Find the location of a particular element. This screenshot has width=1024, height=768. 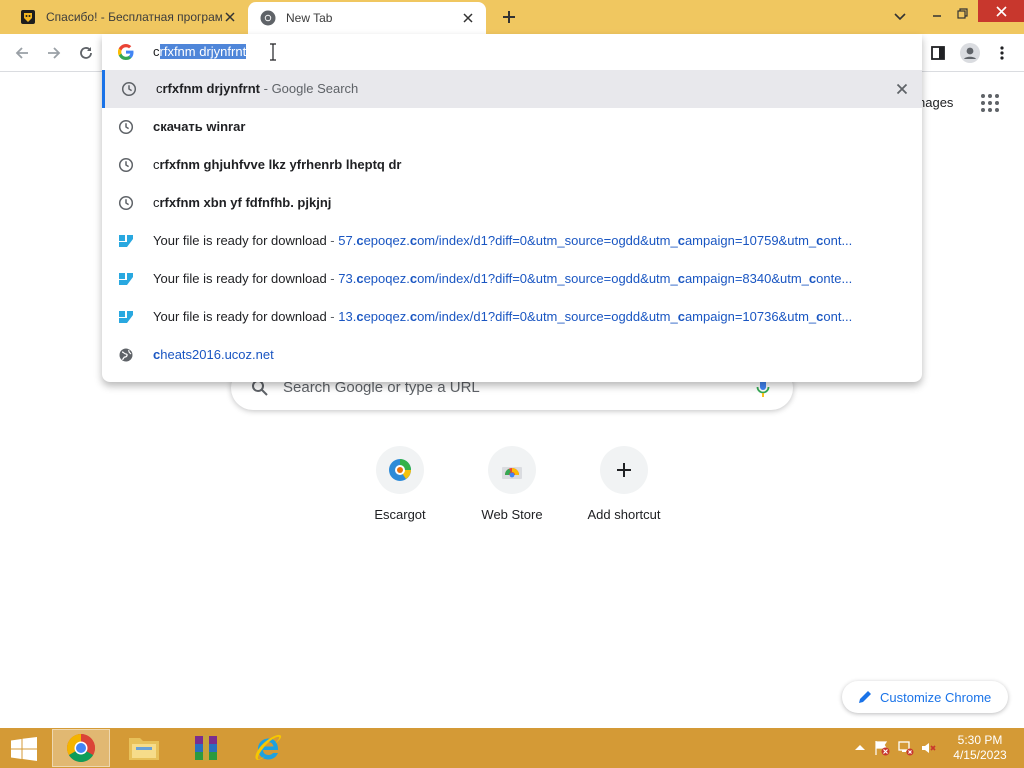

suggestion-subtext: Google Search is located at coordinates (315, 88).